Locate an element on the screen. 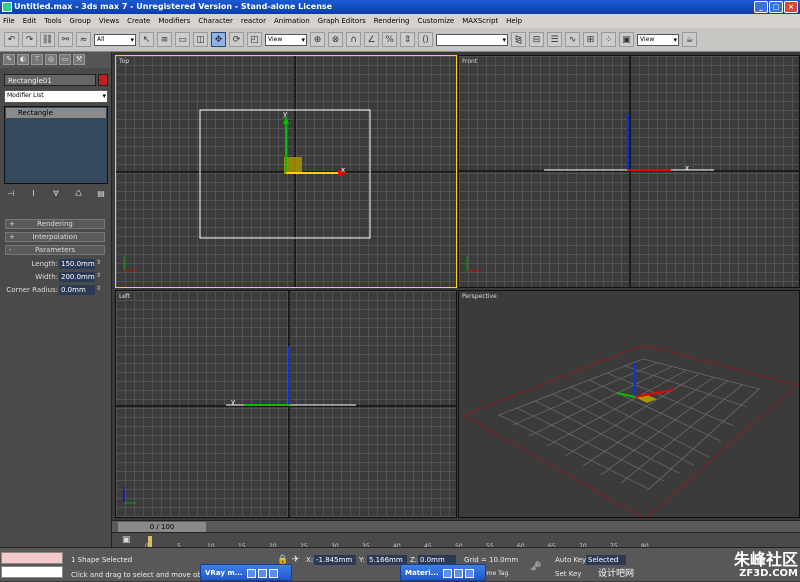 The width and height of the screenshot is (800, 582). modifier-list-dropdown: Modifier List is located at coordinates (56, 96).